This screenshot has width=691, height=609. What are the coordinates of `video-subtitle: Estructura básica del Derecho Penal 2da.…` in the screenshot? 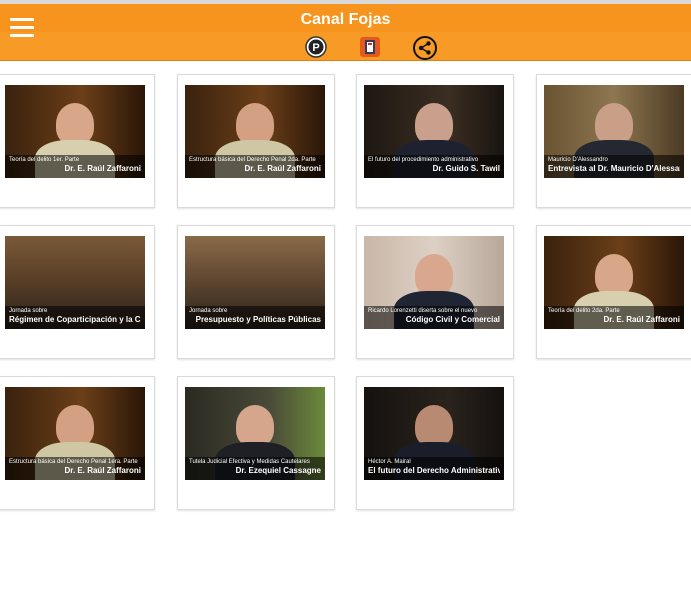 It's located at (252, 160).